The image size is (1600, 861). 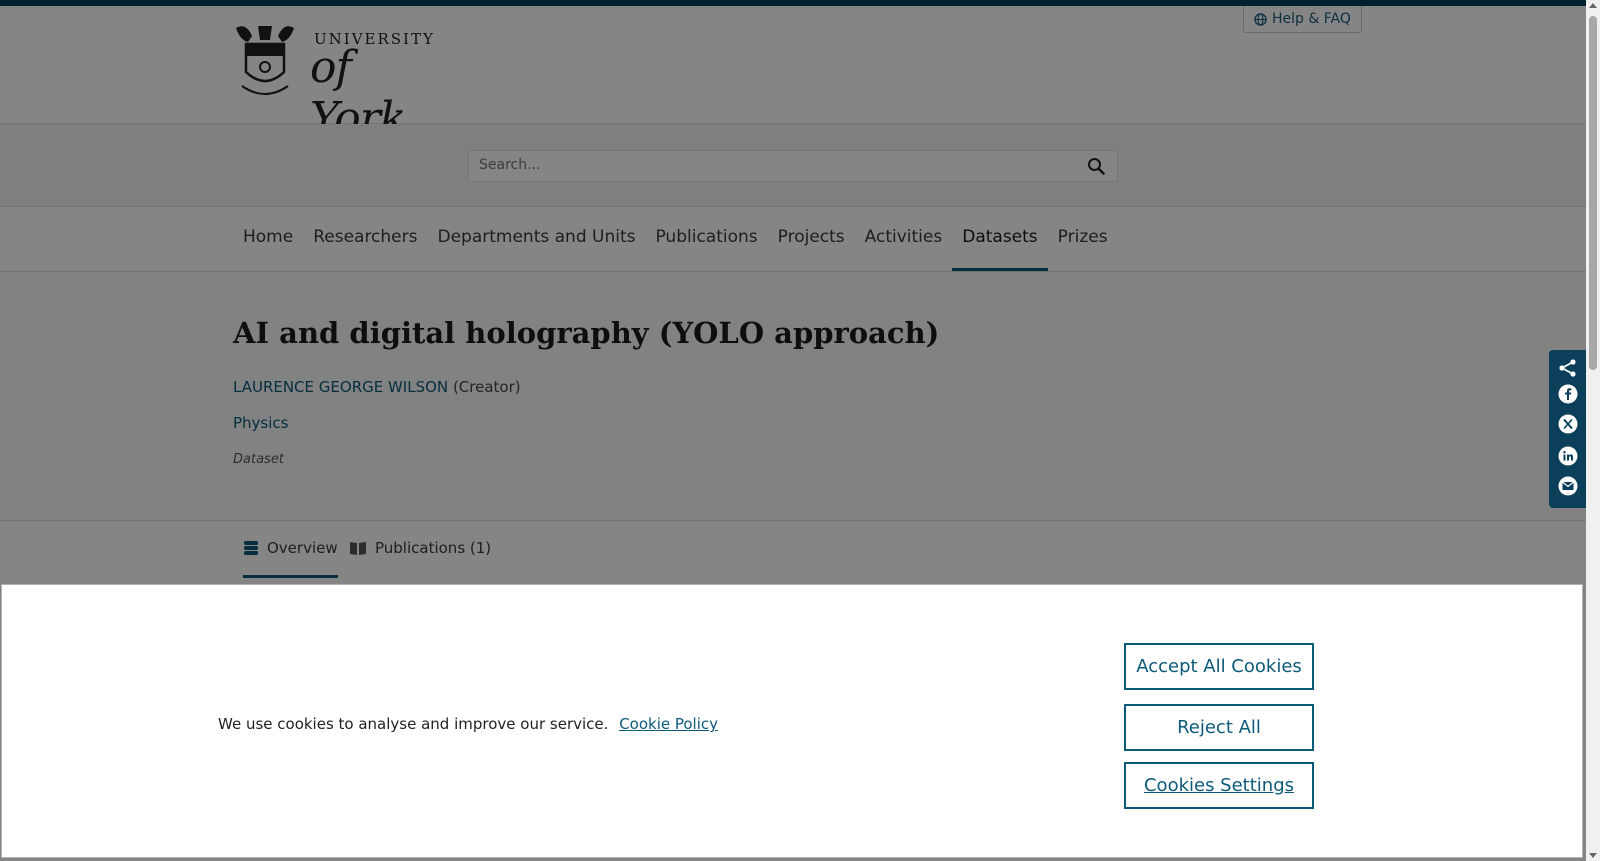 What do you see at coordinates (1593, 193) in the screenshot?
I see `scroll-thumb` at bounding box center [1593, 193].